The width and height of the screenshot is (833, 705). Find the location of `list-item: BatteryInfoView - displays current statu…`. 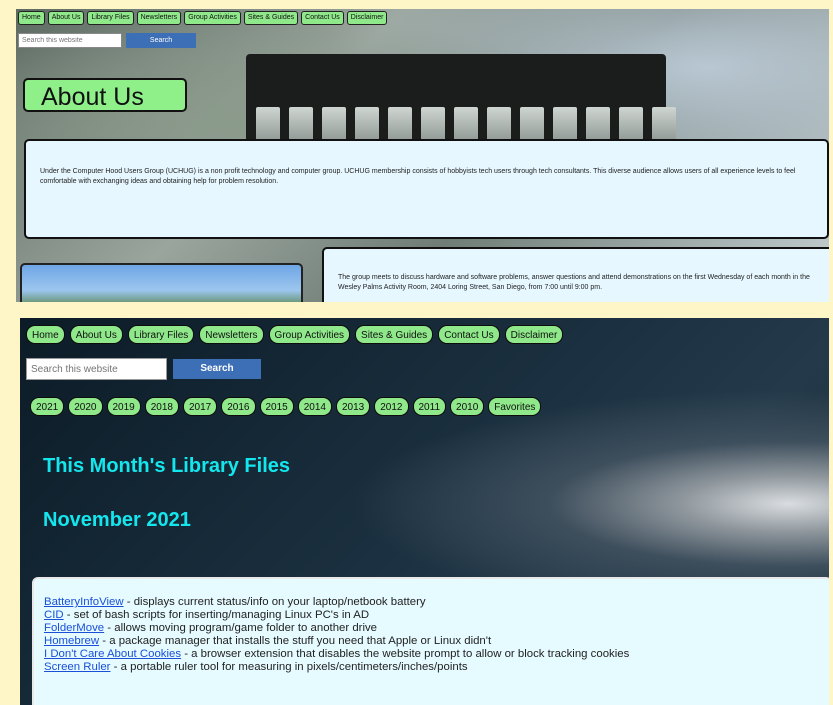

list-item: BatteryInfoView - displays current statu… is located at coordinates (432, 602).